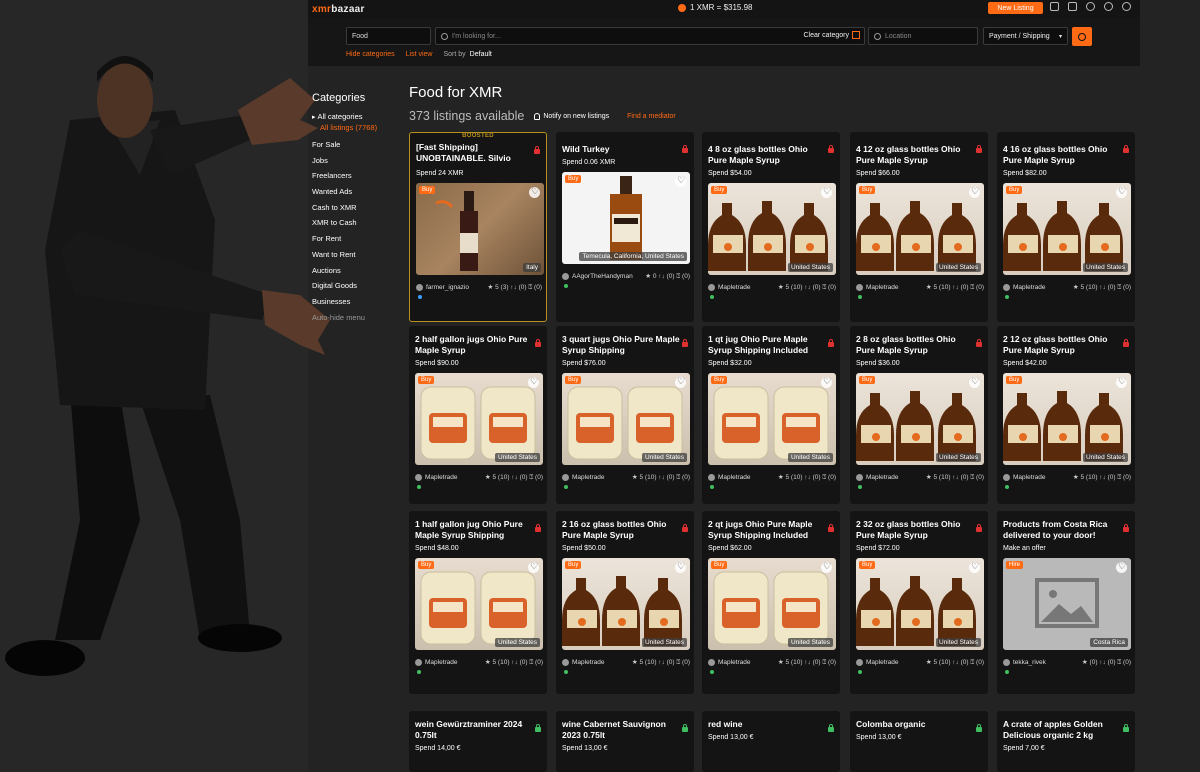  I want to click on seller-name: tekka_rivek, so click(1047, 662).